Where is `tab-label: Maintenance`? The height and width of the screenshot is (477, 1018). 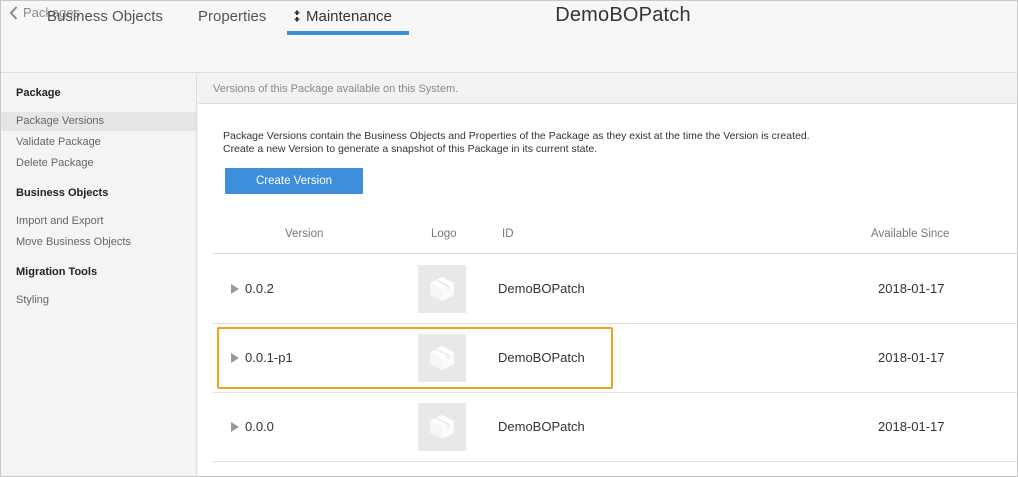 tab-label: Maintenance is located at coordinates (349, 16).